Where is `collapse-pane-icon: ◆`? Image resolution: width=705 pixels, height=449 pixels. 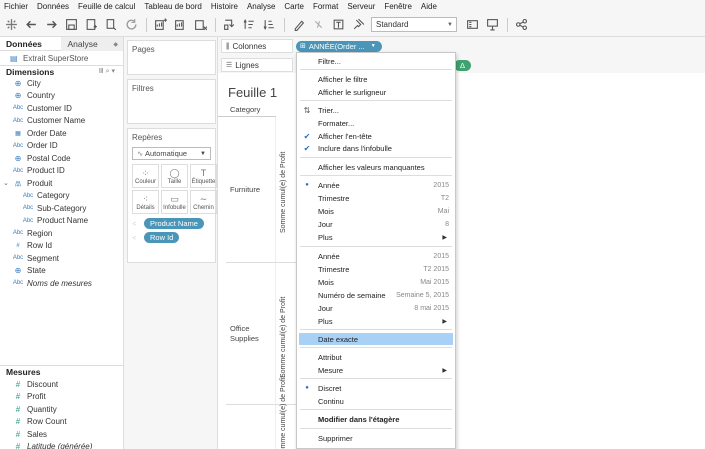 collapse-pane-icon: ◆ is located at coordinates (115, 44).